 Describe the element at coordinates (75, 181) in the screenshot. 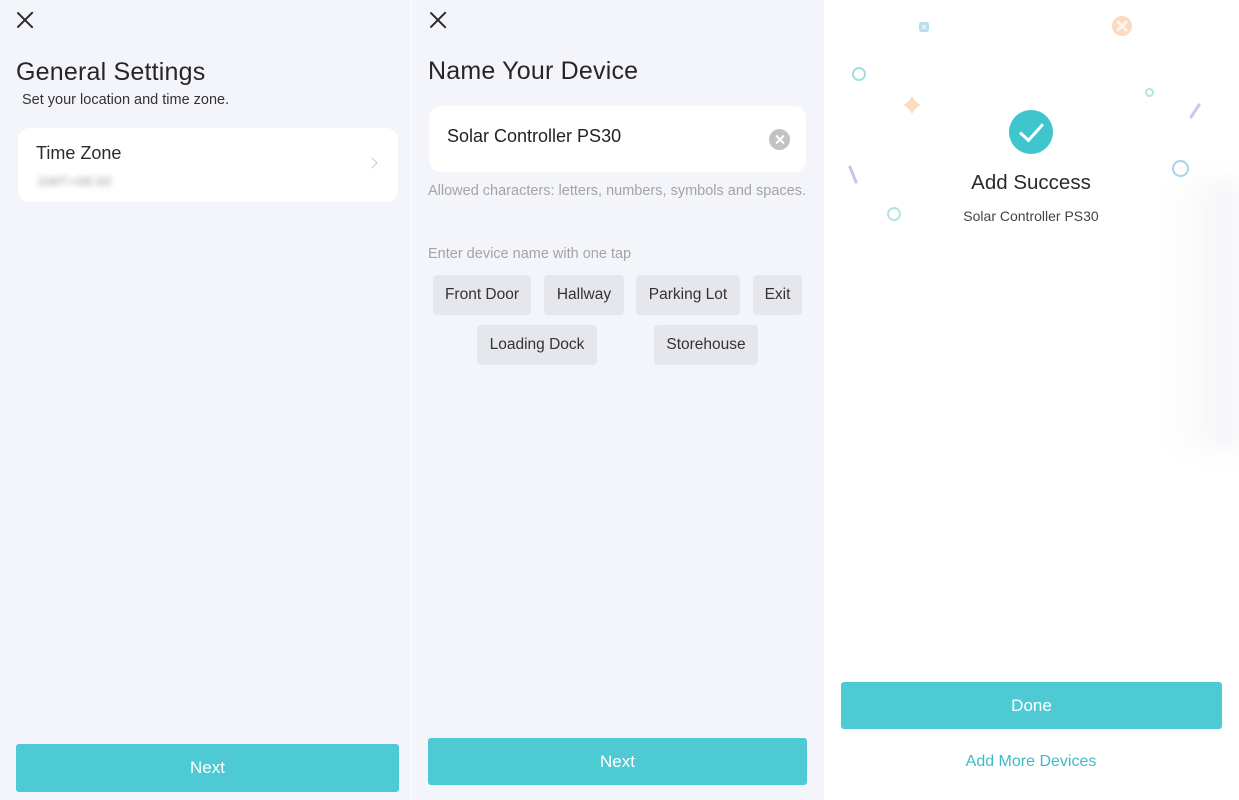

I see `time-zone-value: GMT+08:00` at that location.